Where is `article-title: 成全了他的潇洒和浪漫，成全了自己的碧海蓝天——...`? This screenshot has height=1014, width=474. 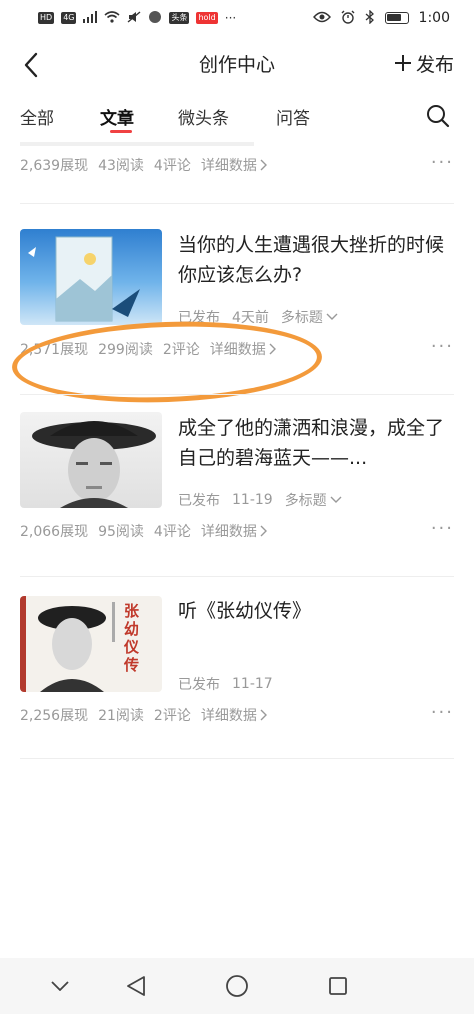 article-title: 成全了他的潇洒和浪漫，成全了自己的碧海蓝天——... is located at coordinates (312, 443).